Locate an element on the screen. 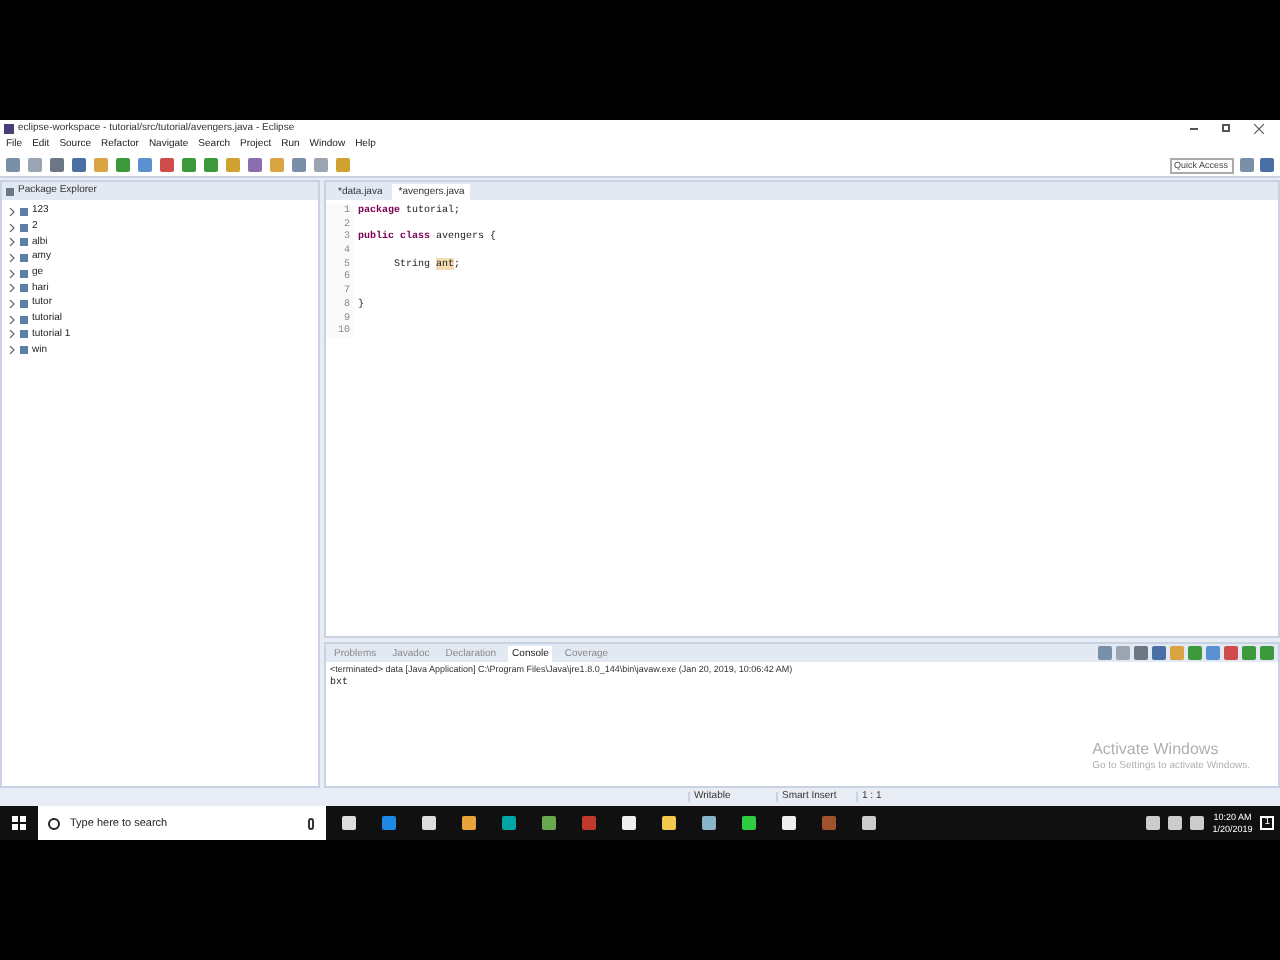  search-icon is located at coordinates (54, 823).